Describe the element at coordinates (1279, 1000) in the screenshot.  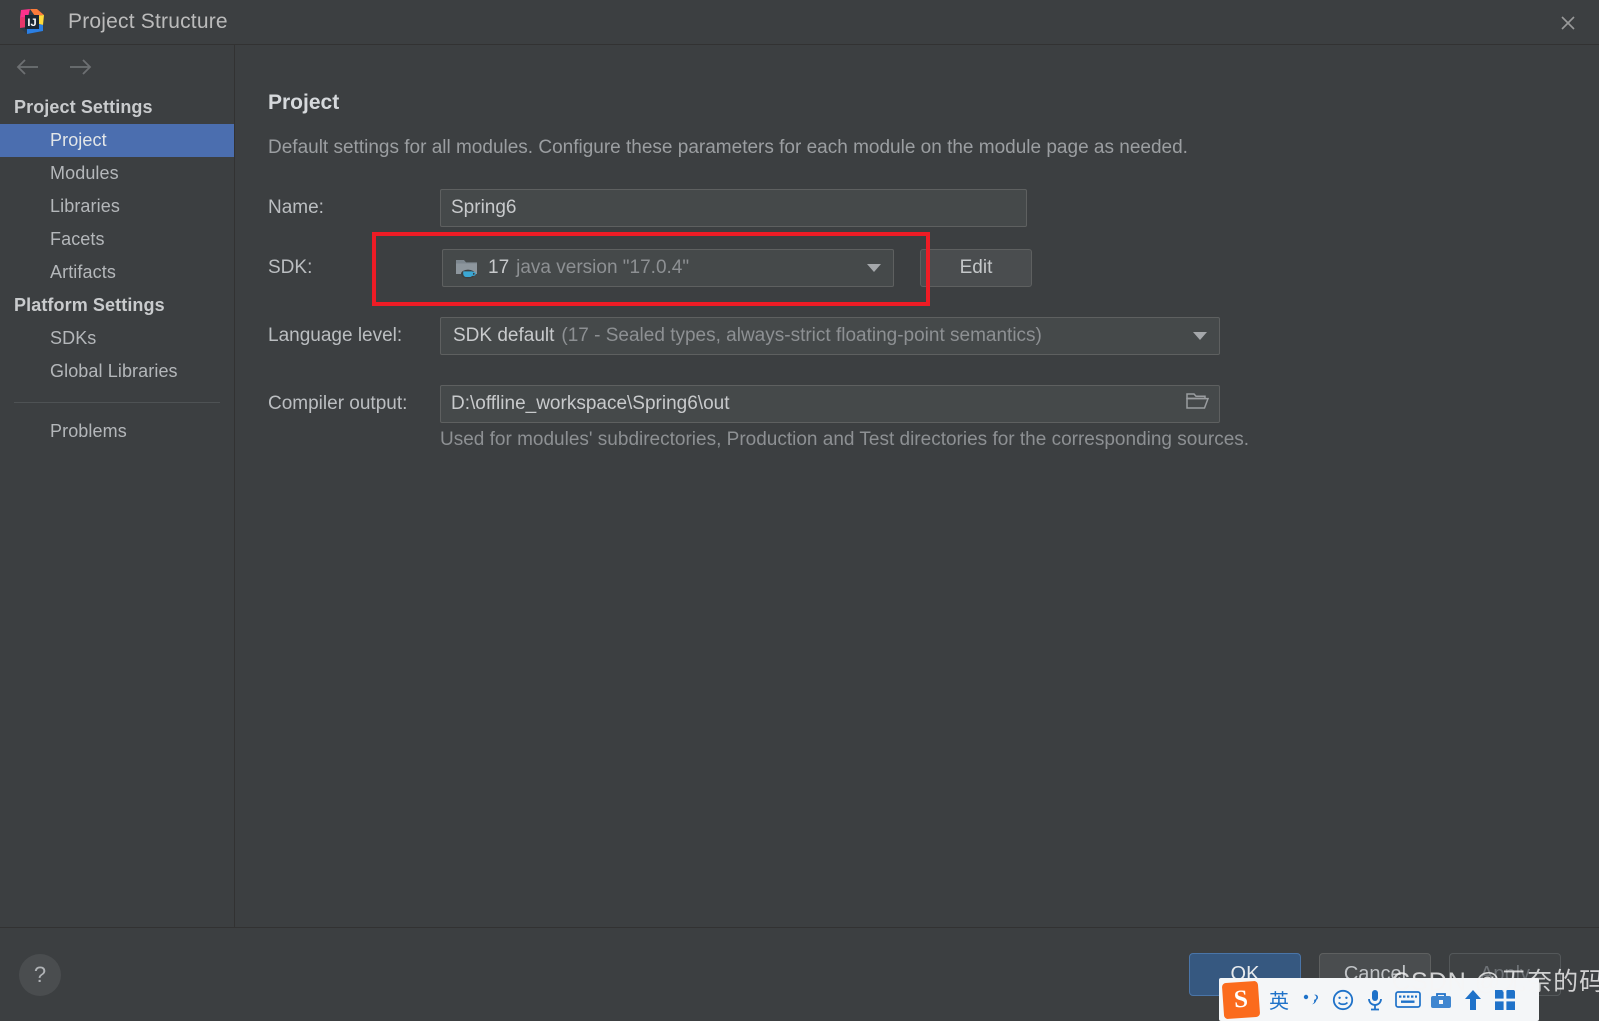
I see `ime-mode-toggle: 英` at that location.